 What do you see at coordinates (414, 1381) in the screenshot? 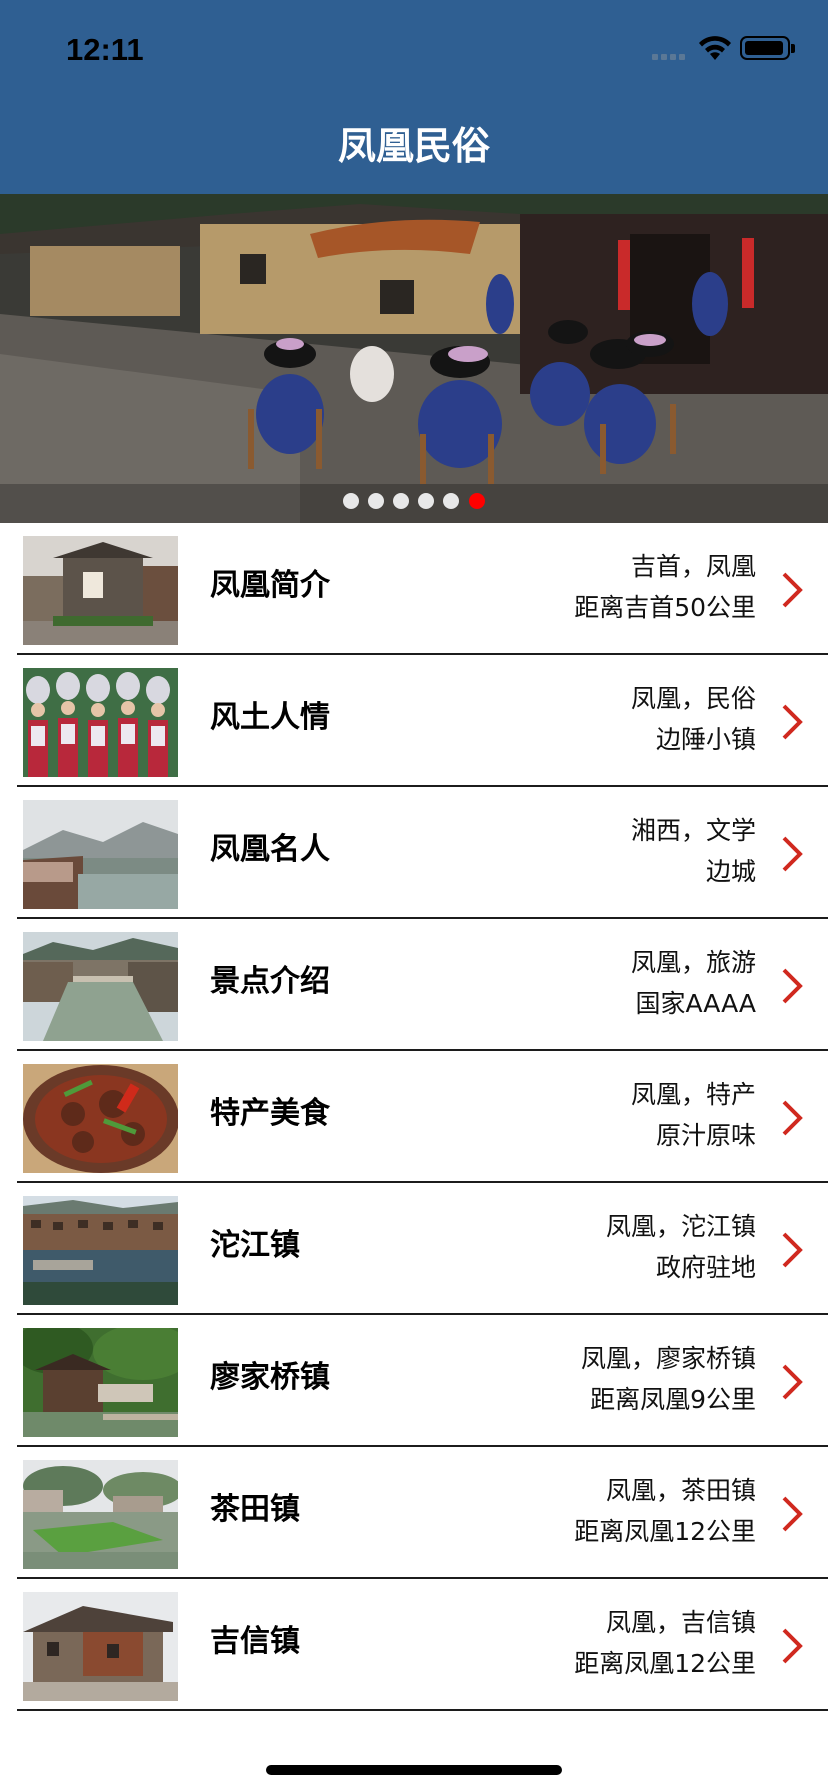
I see `list-item: 廖家桥镇 凤凰，廖家桥镇 距离凤凰9公里` at bounding box center [414, 1381].